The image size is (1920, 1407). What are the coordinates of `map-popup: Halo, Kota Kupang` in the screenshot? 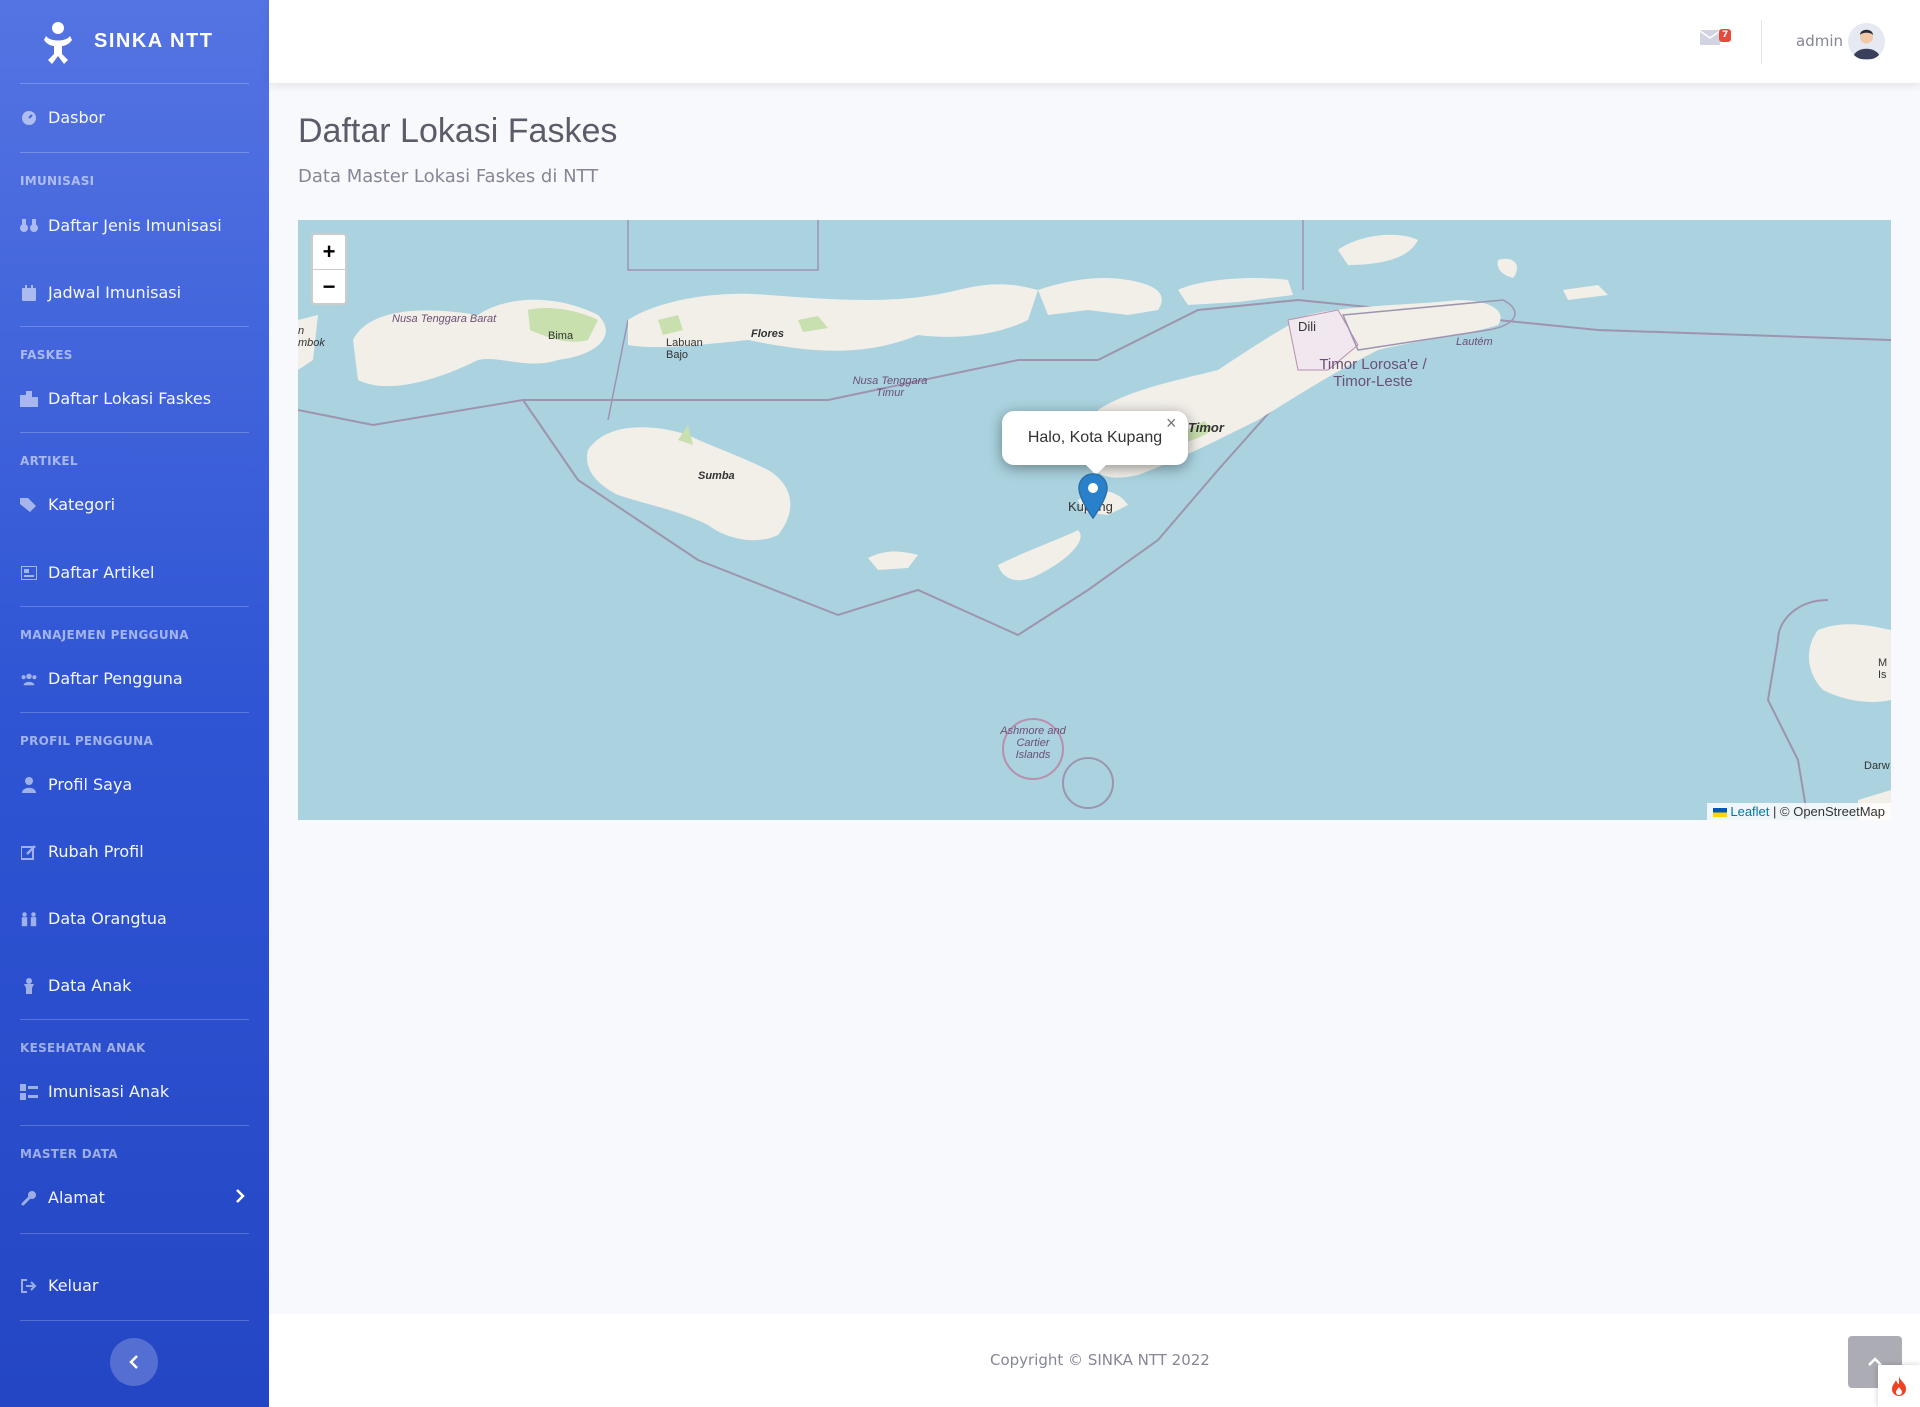 It's located at (1095, 438).